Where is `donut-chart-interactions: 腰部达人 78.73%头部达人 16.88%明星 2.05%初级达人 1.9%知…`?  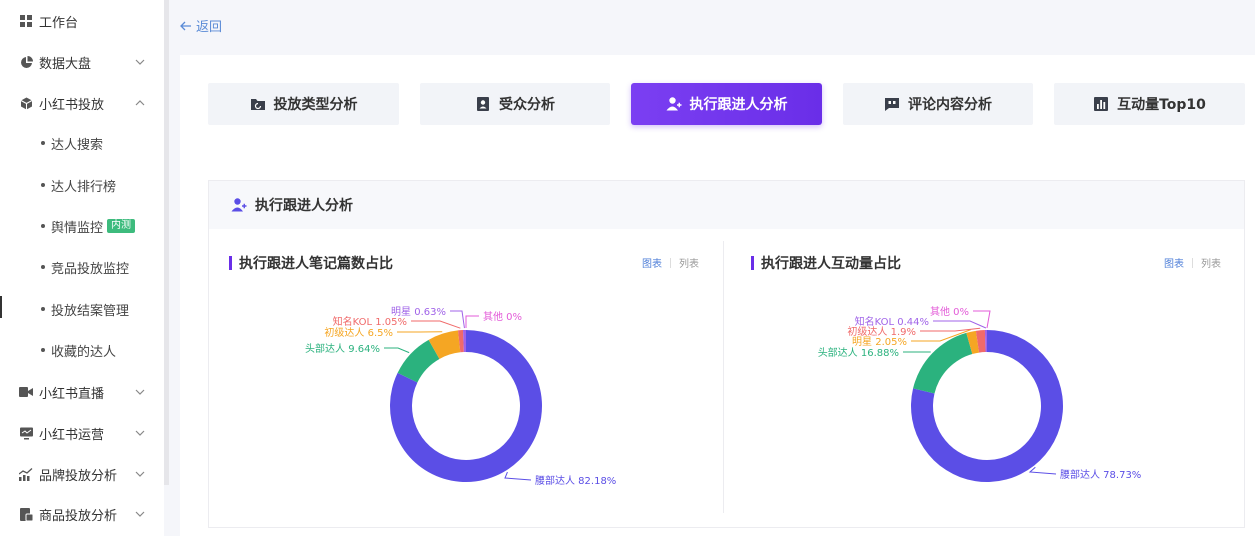
donut-chart-interactions: 腰部达人 78.73%头部达人 16.88%明星 2.05%初级达人 1.9%知… is located at coordinates (979, 394).